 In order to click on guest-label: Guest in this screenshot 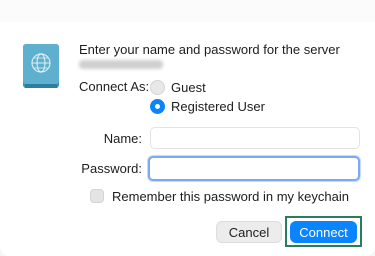, I will do `click(188, 87)`.